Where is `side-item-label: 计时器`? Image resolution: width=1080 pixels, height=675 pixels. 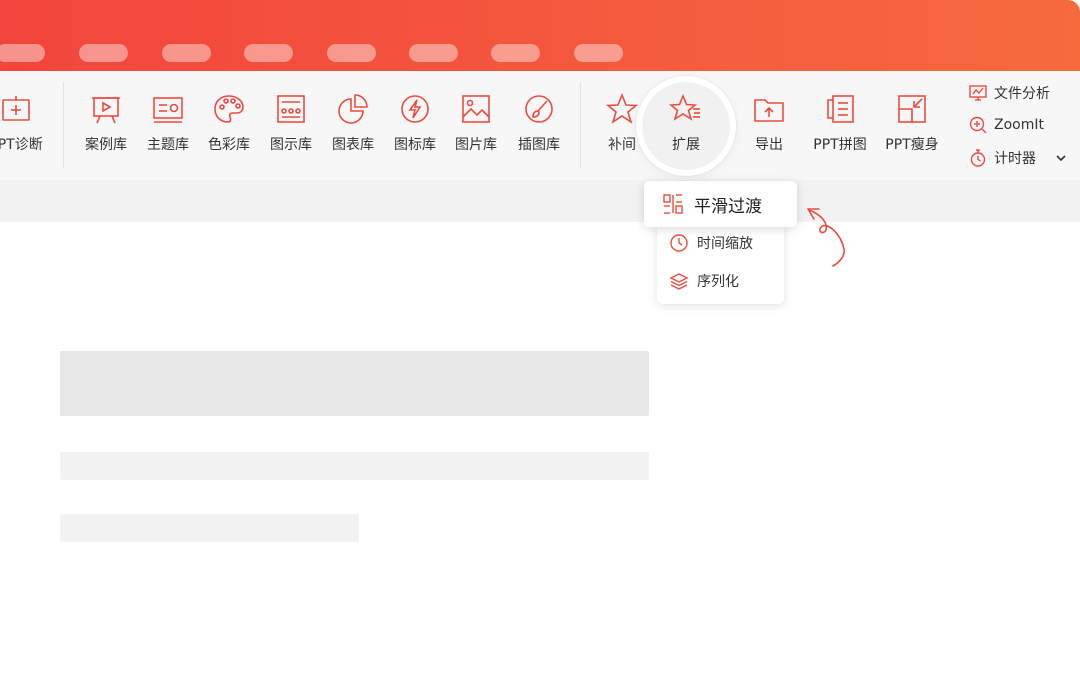
side-item-label: 计时器 is located at coordinates (1015, 159).